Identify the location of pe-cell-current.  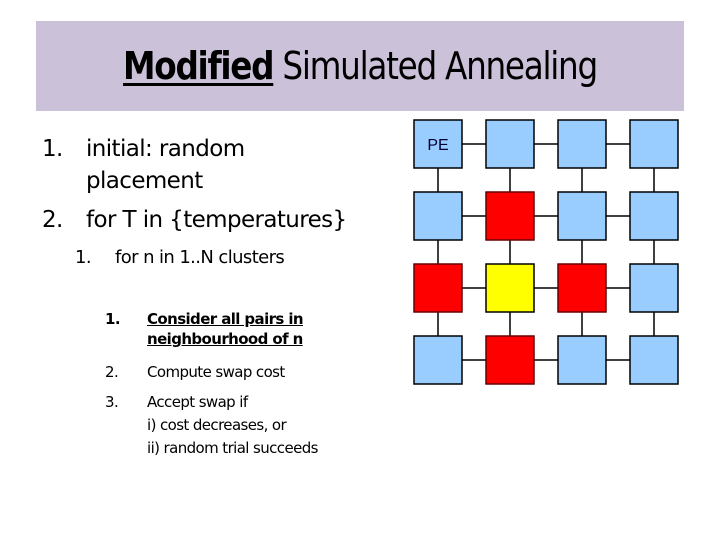
(510, 288).